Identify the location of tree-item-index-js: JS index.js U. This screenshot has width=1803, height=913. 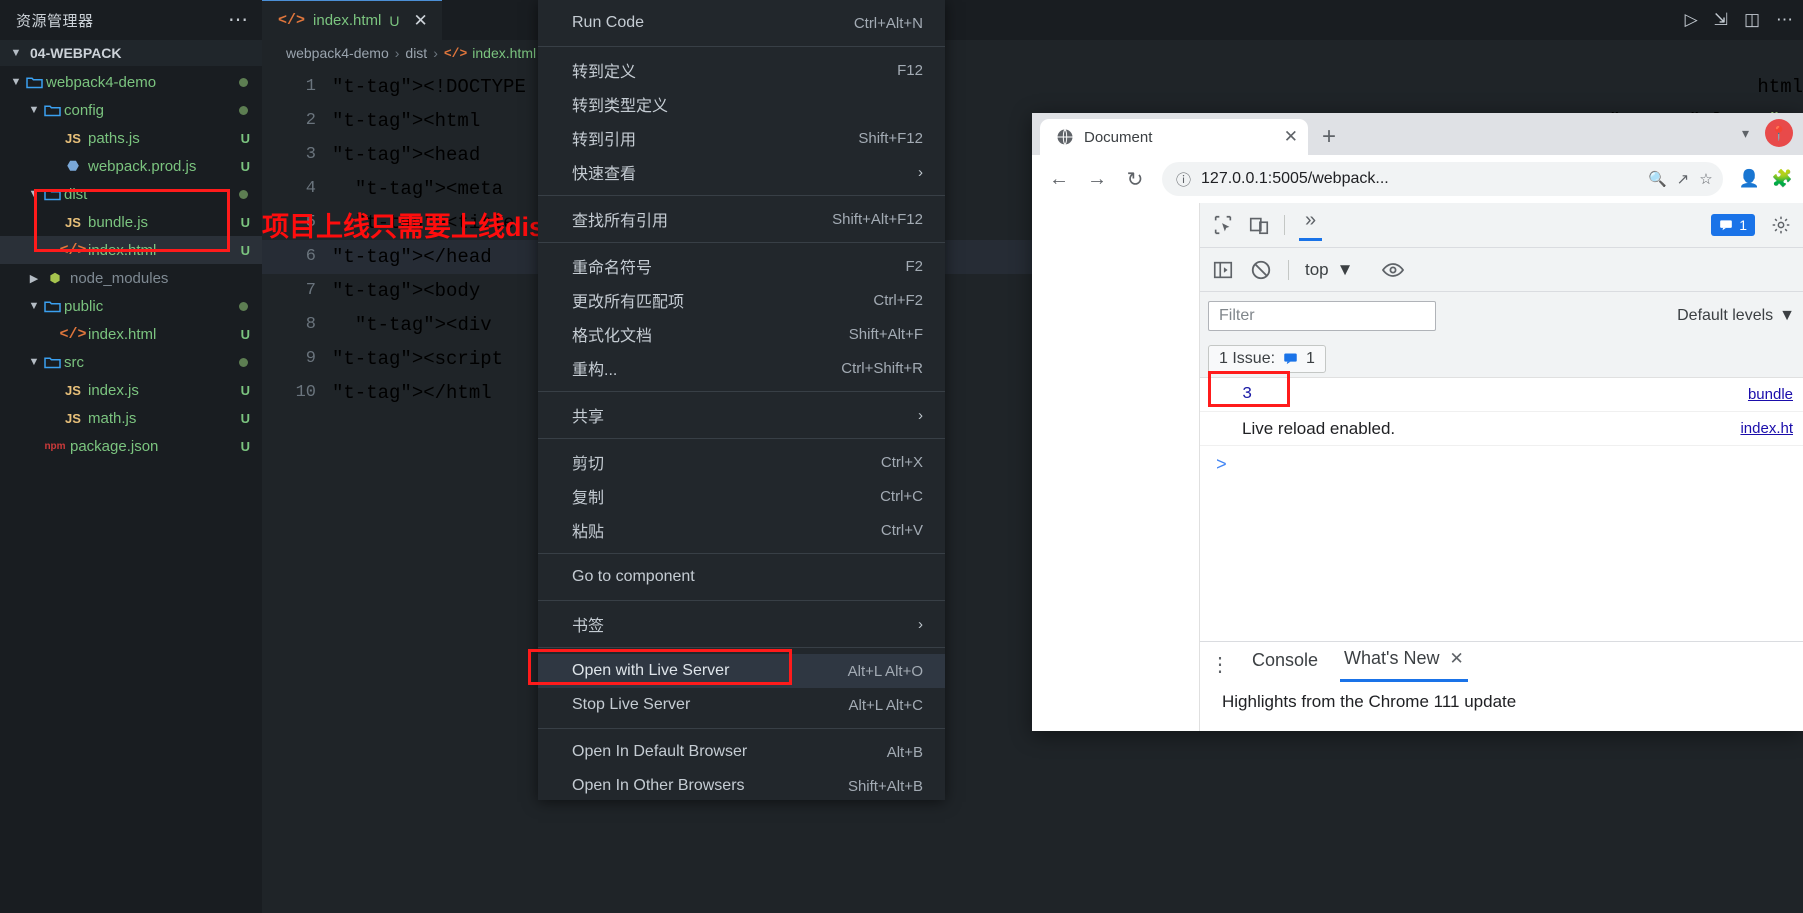
(131, 390).